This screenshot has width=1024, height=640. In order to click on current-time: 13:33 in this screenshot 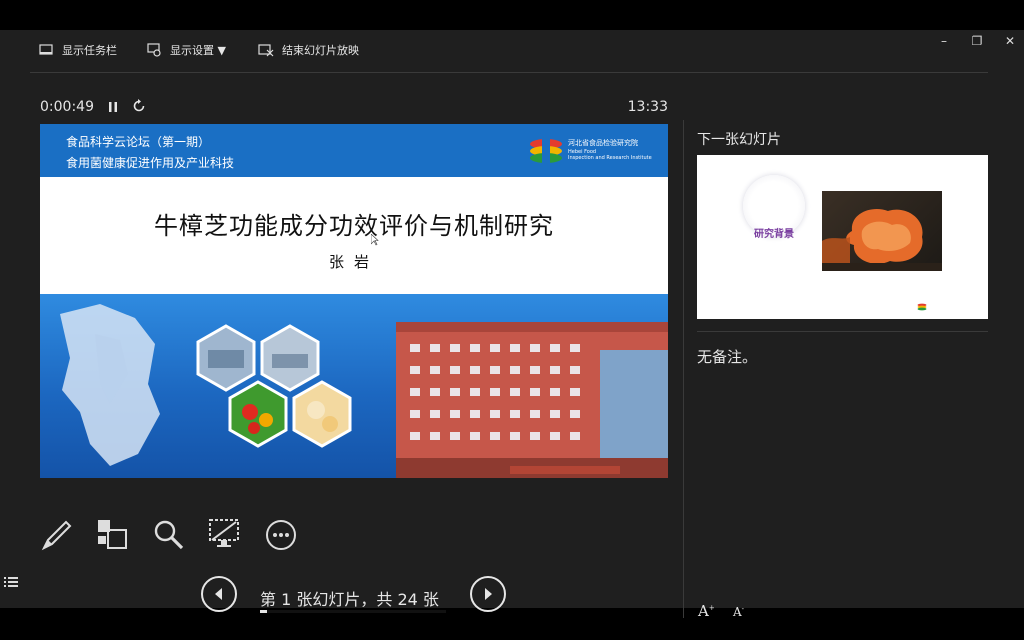, I will do `click(647, 107)`.